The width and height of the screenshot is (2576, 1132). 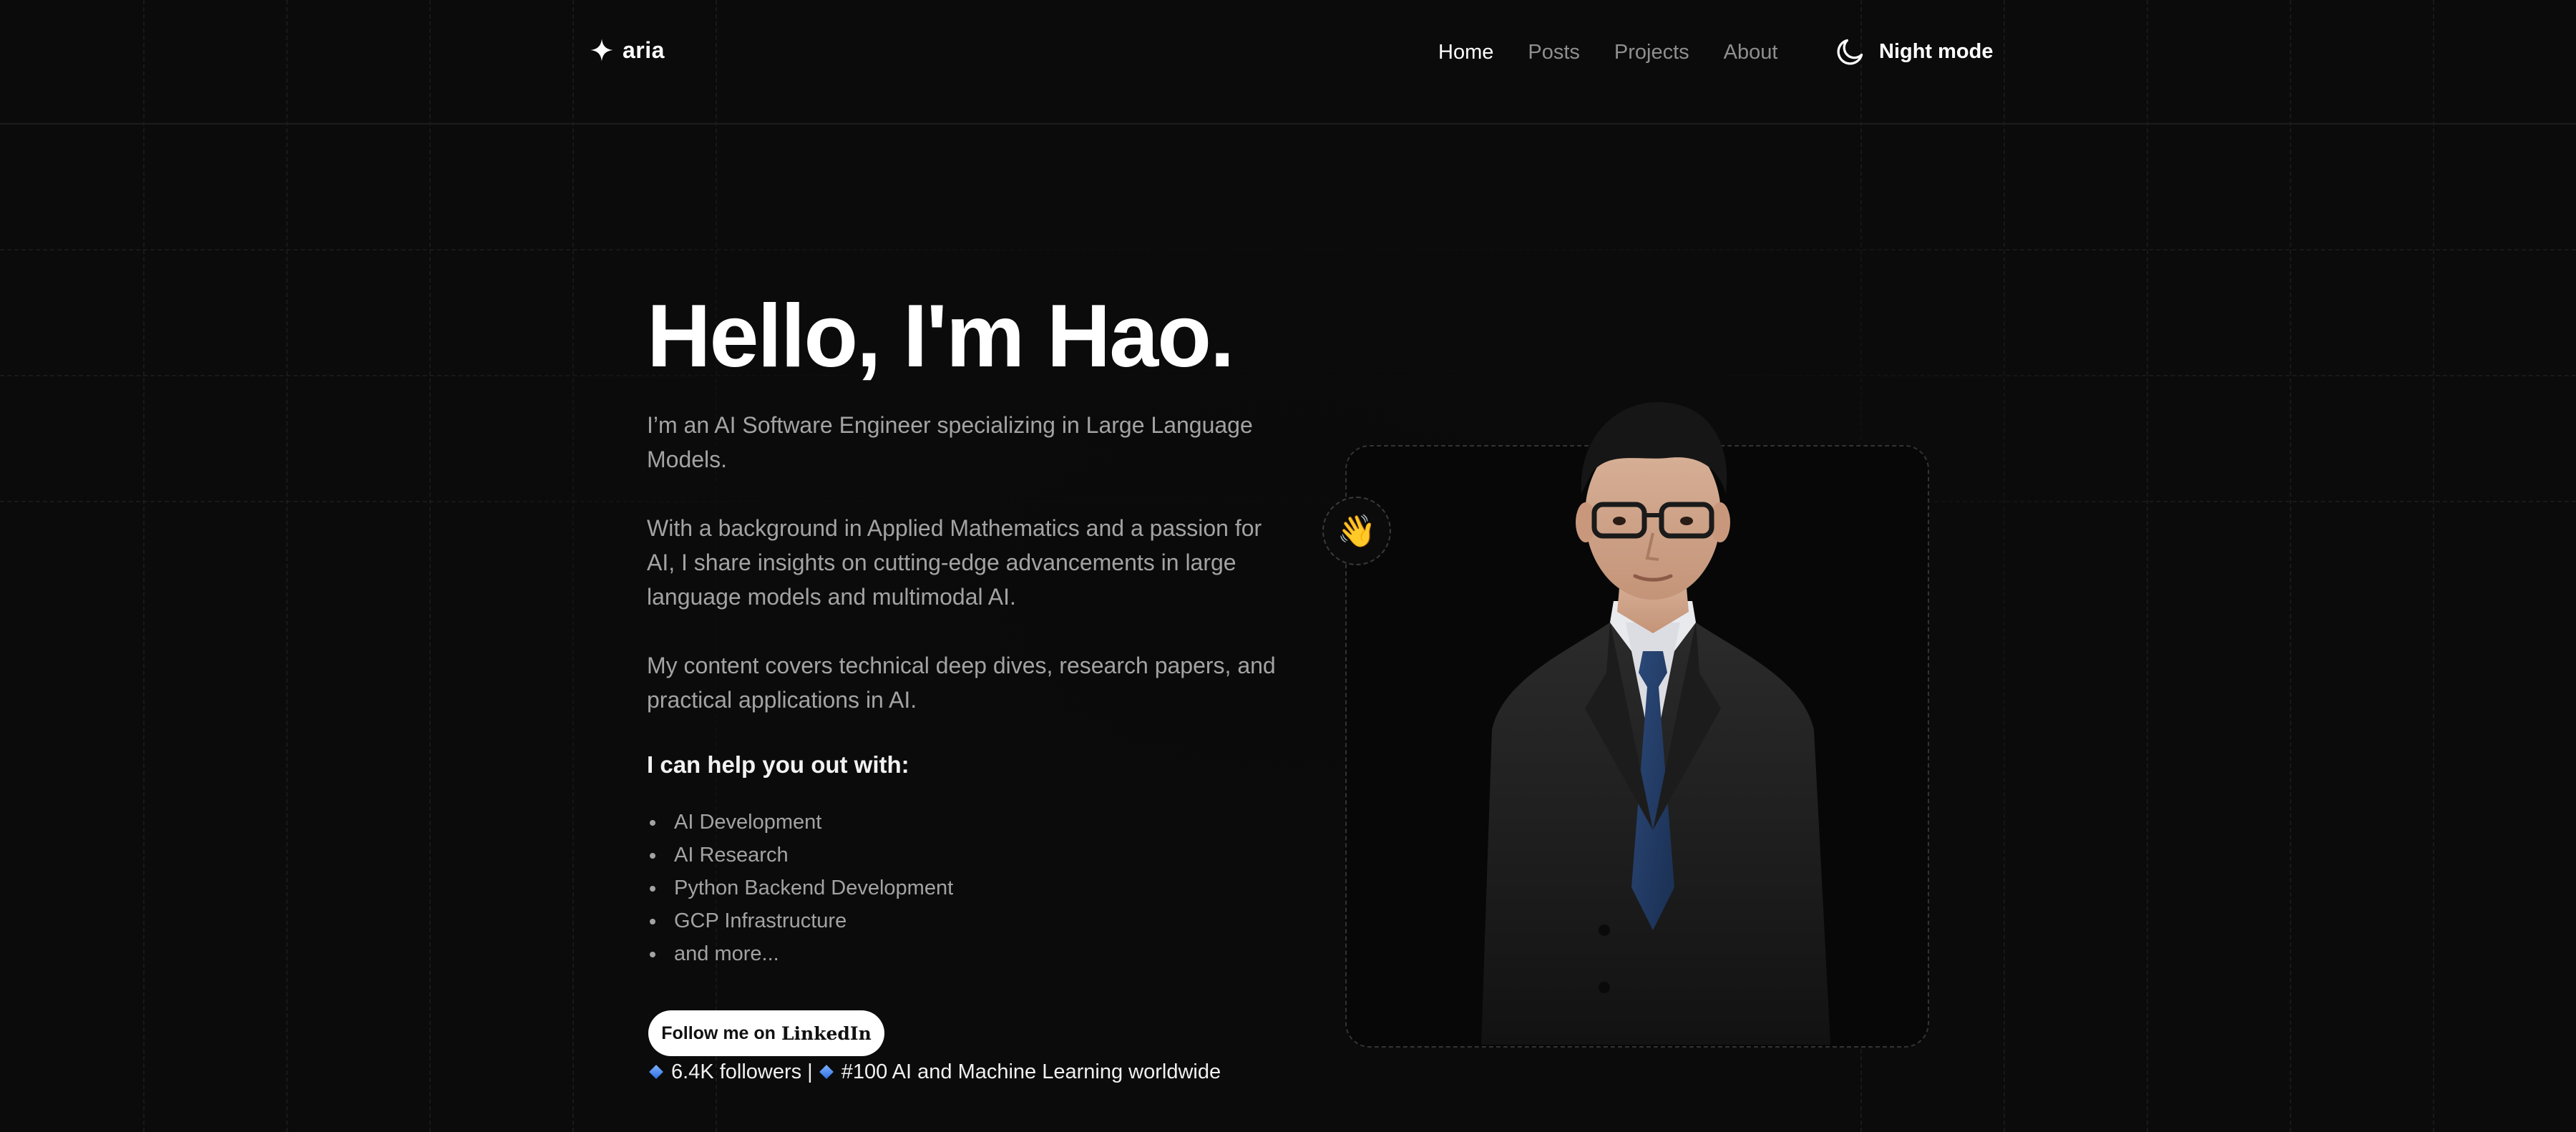 I want to click on list-item: GCP Infrastructure, so click(x=800, y=920).